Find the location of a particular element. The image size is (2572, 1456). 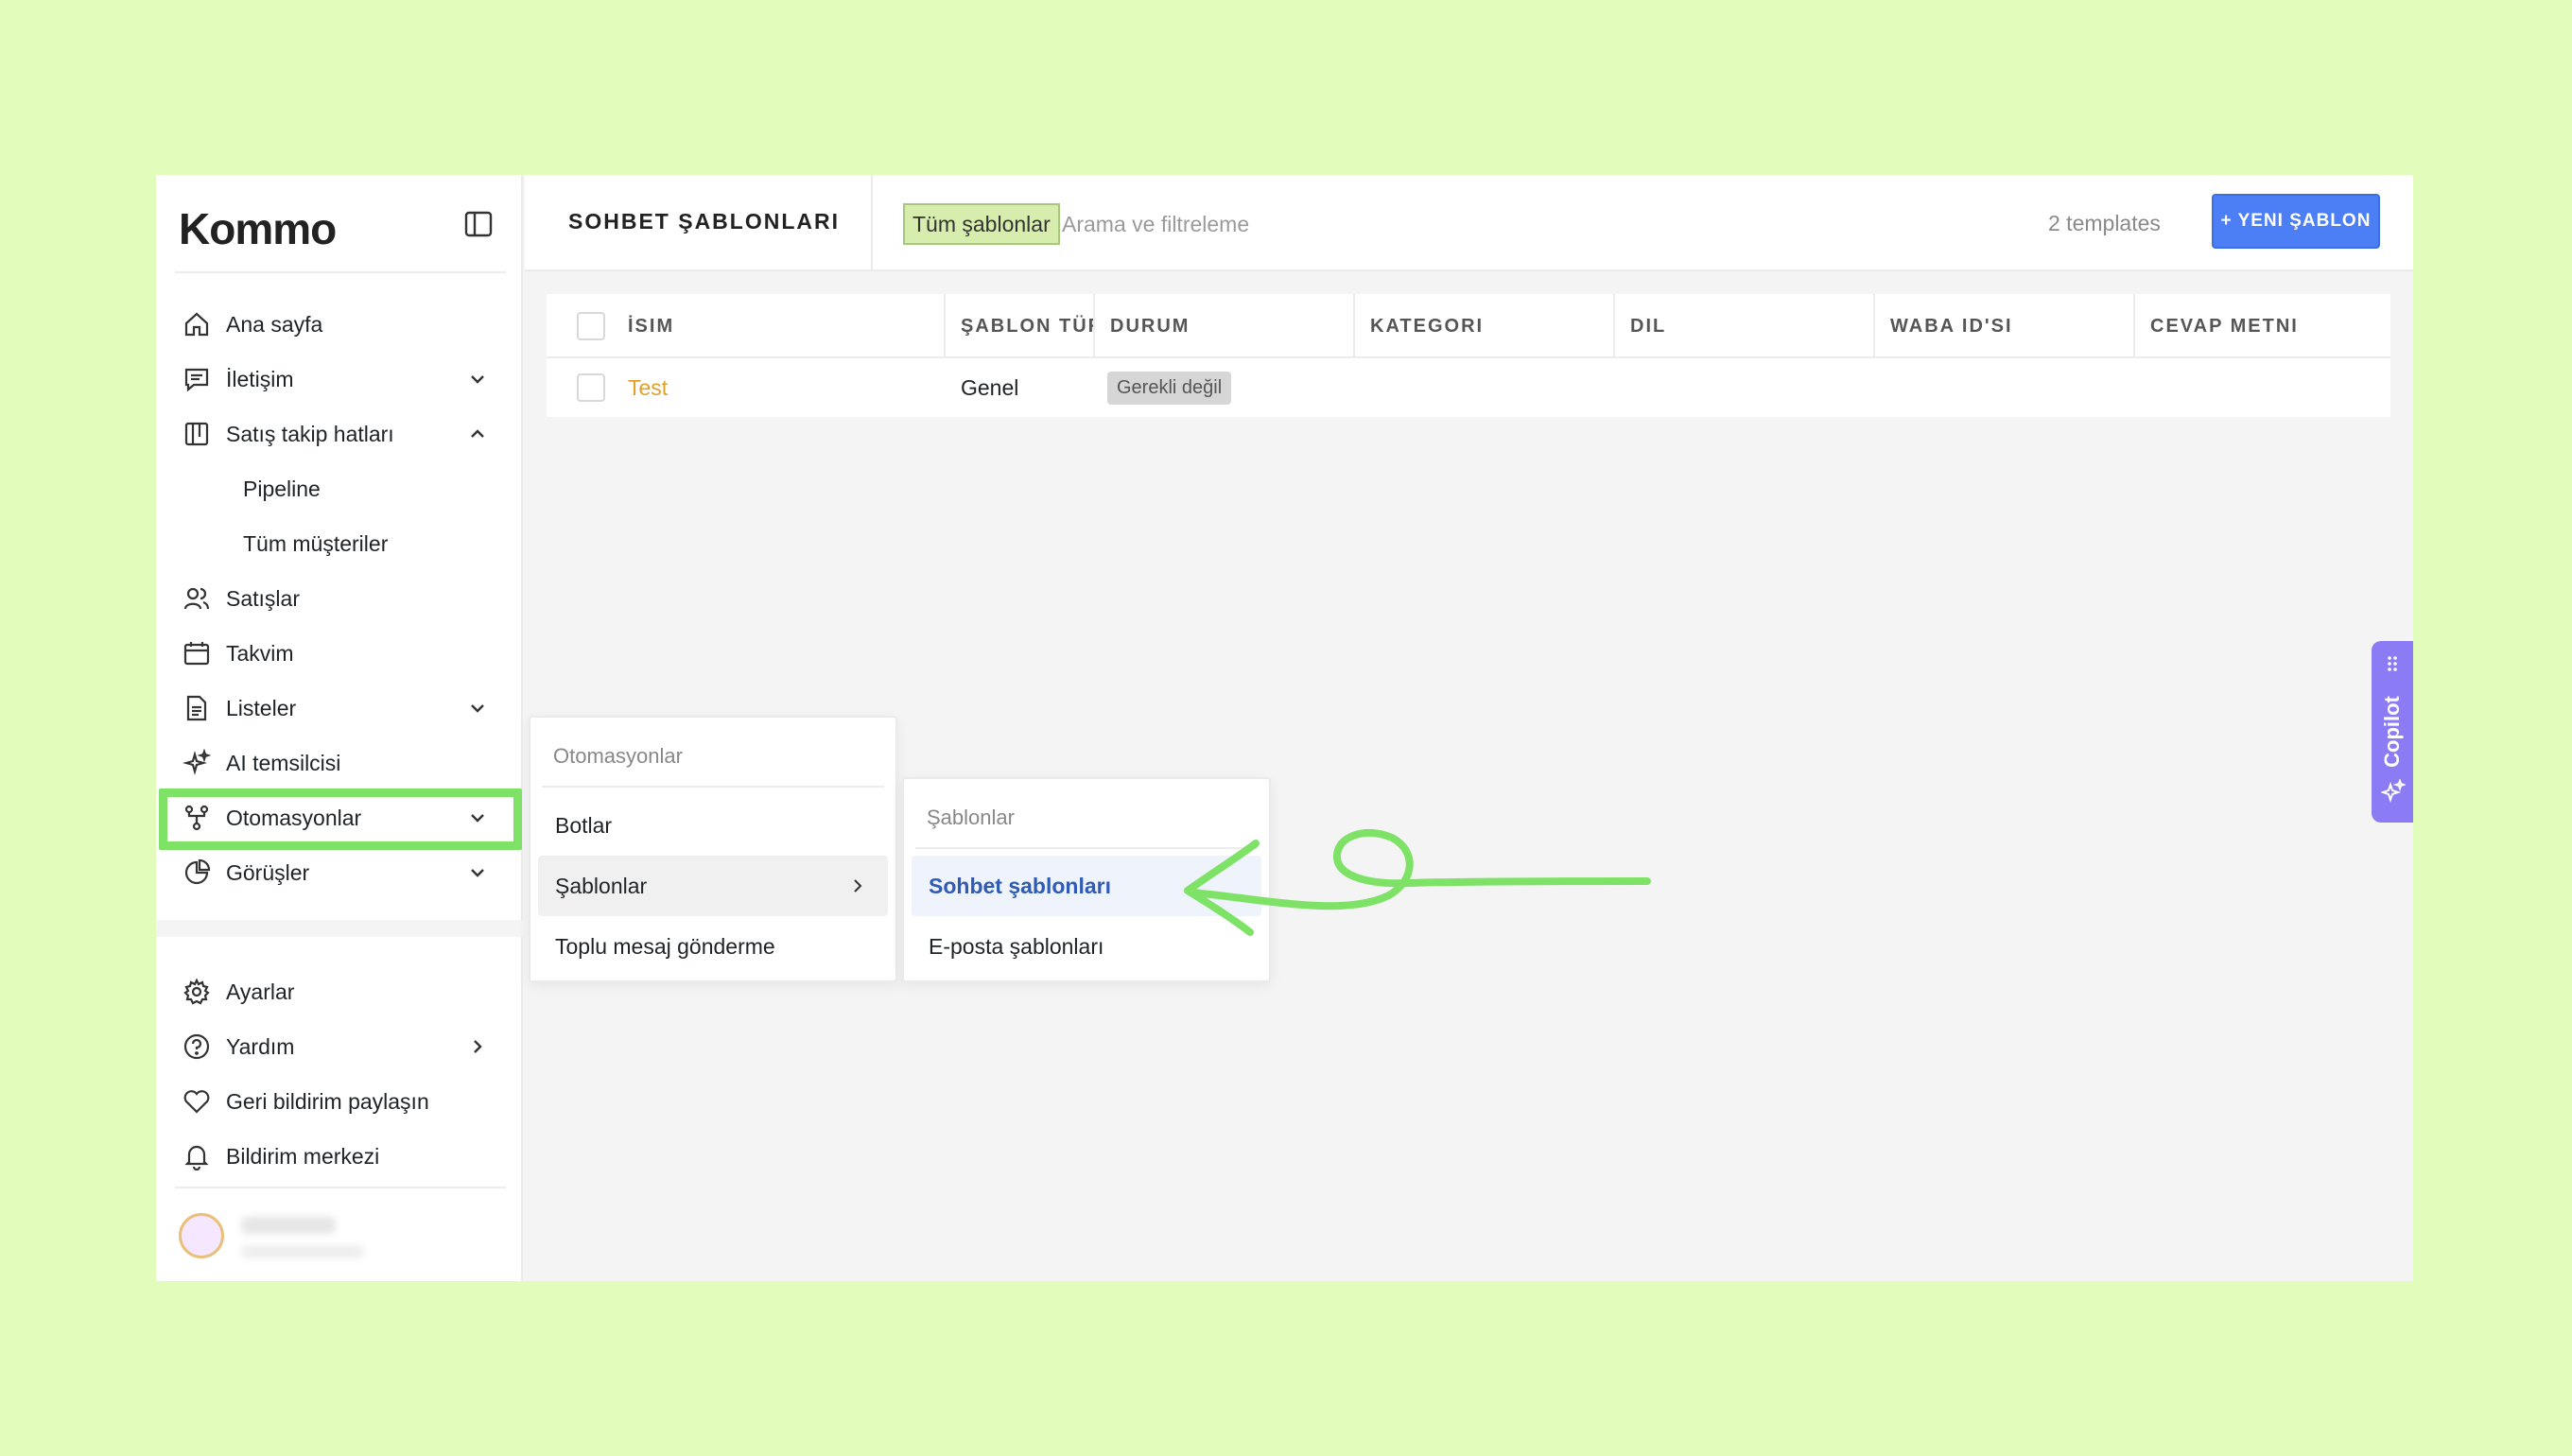

sidebar-item-pipelines: Satış takip hatları is located at coordinates (339, 434).